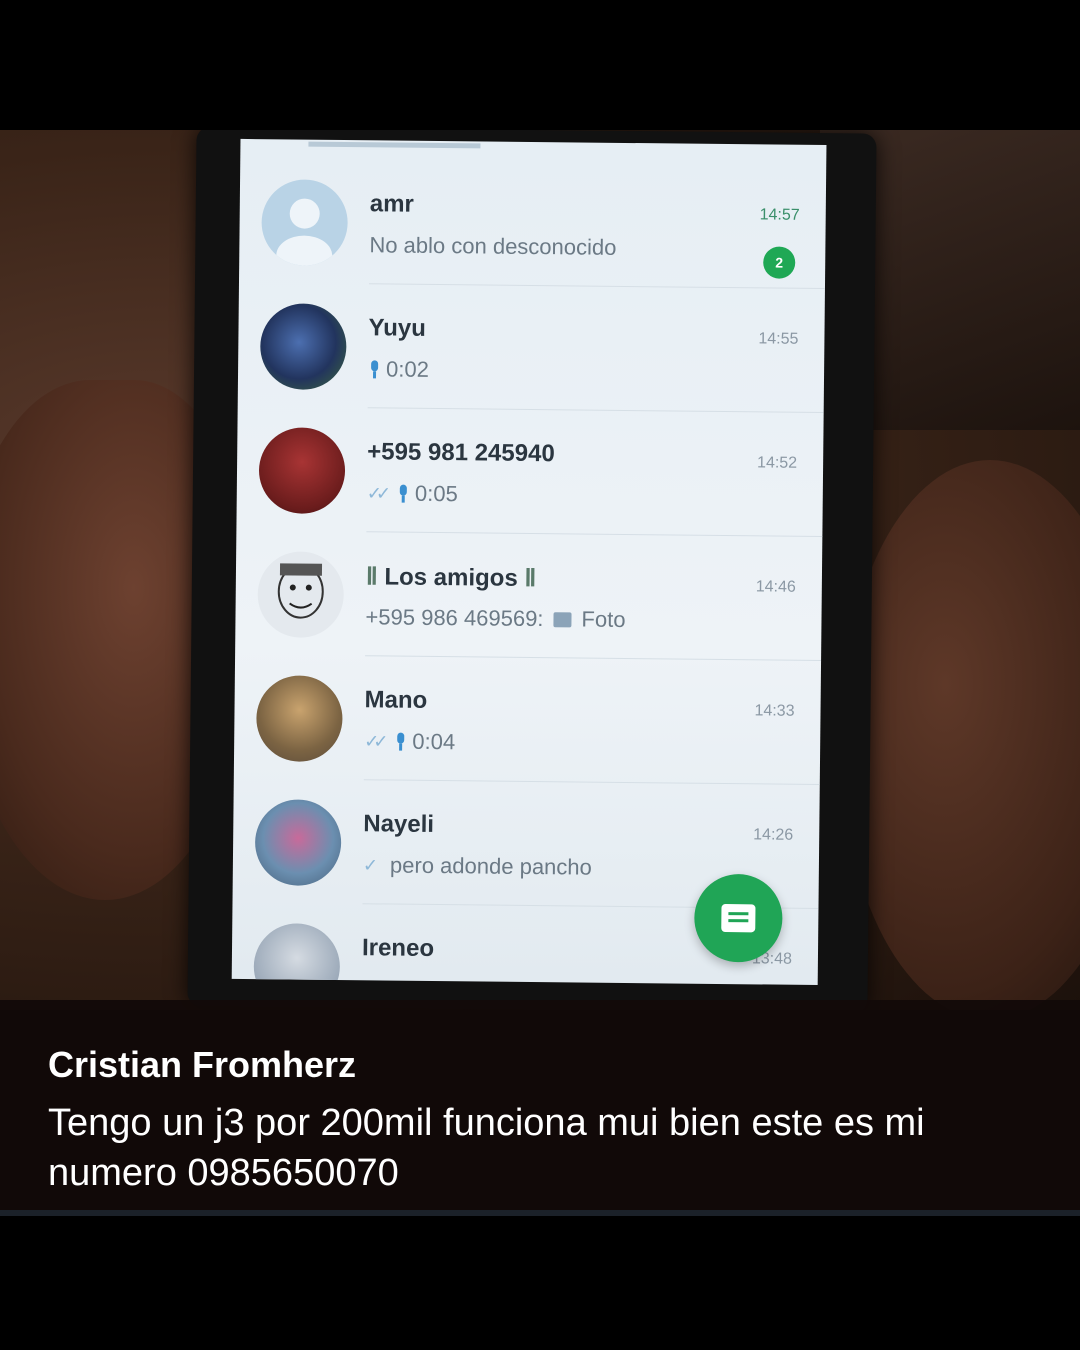 The image size is (1080, 1350). I want to click on chat-preview: No ablo con desconocido, so click(492, 246).